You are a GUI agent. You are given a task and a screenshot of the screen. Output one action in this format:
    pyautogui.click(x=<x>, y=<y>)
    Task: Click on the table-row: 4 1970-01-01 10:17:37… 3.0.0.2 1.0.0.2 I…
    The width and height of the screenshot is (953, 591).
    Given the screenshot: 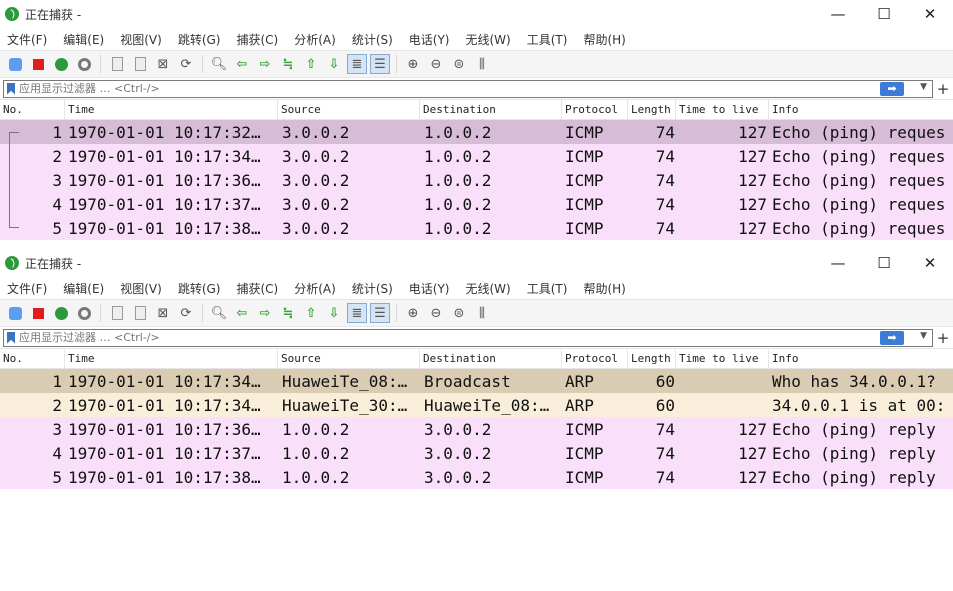 What is the action you would take?
    pyautogui.click(x=476, y=204)
    